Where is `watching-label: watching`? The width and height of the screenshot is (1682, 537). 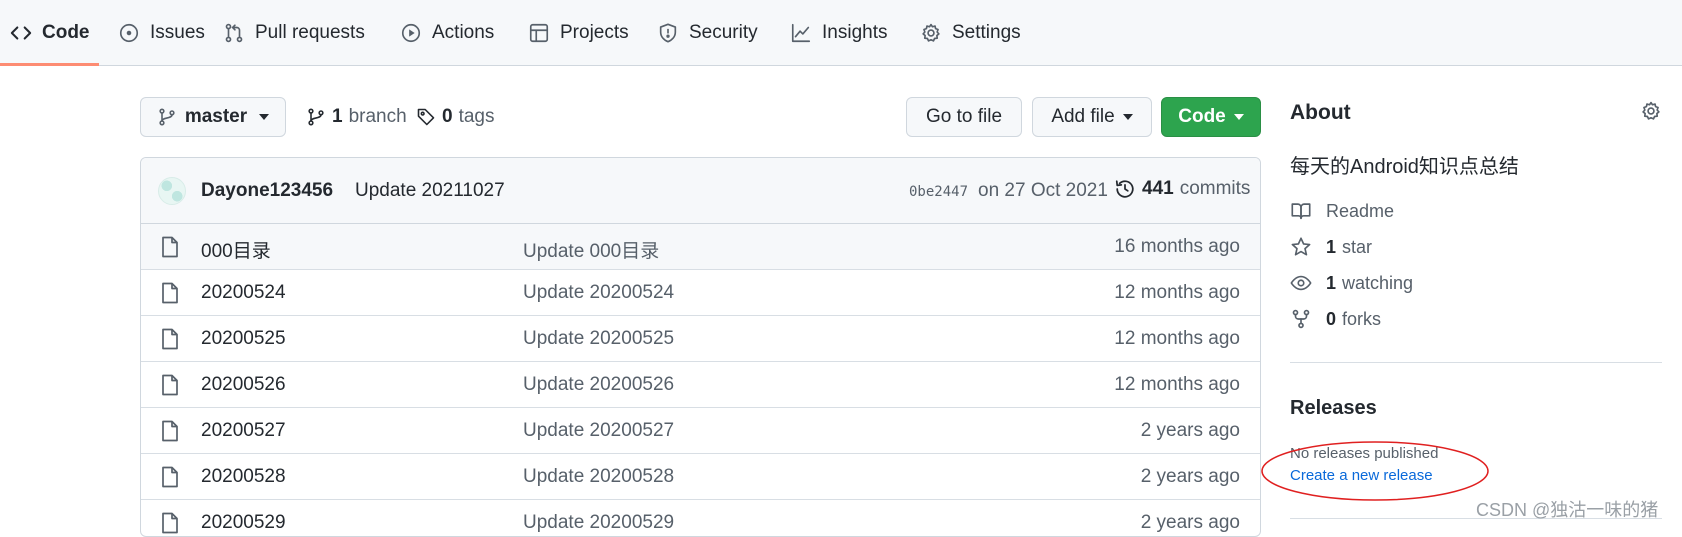 watching-label: watching is located at coordinates (1378, 282).